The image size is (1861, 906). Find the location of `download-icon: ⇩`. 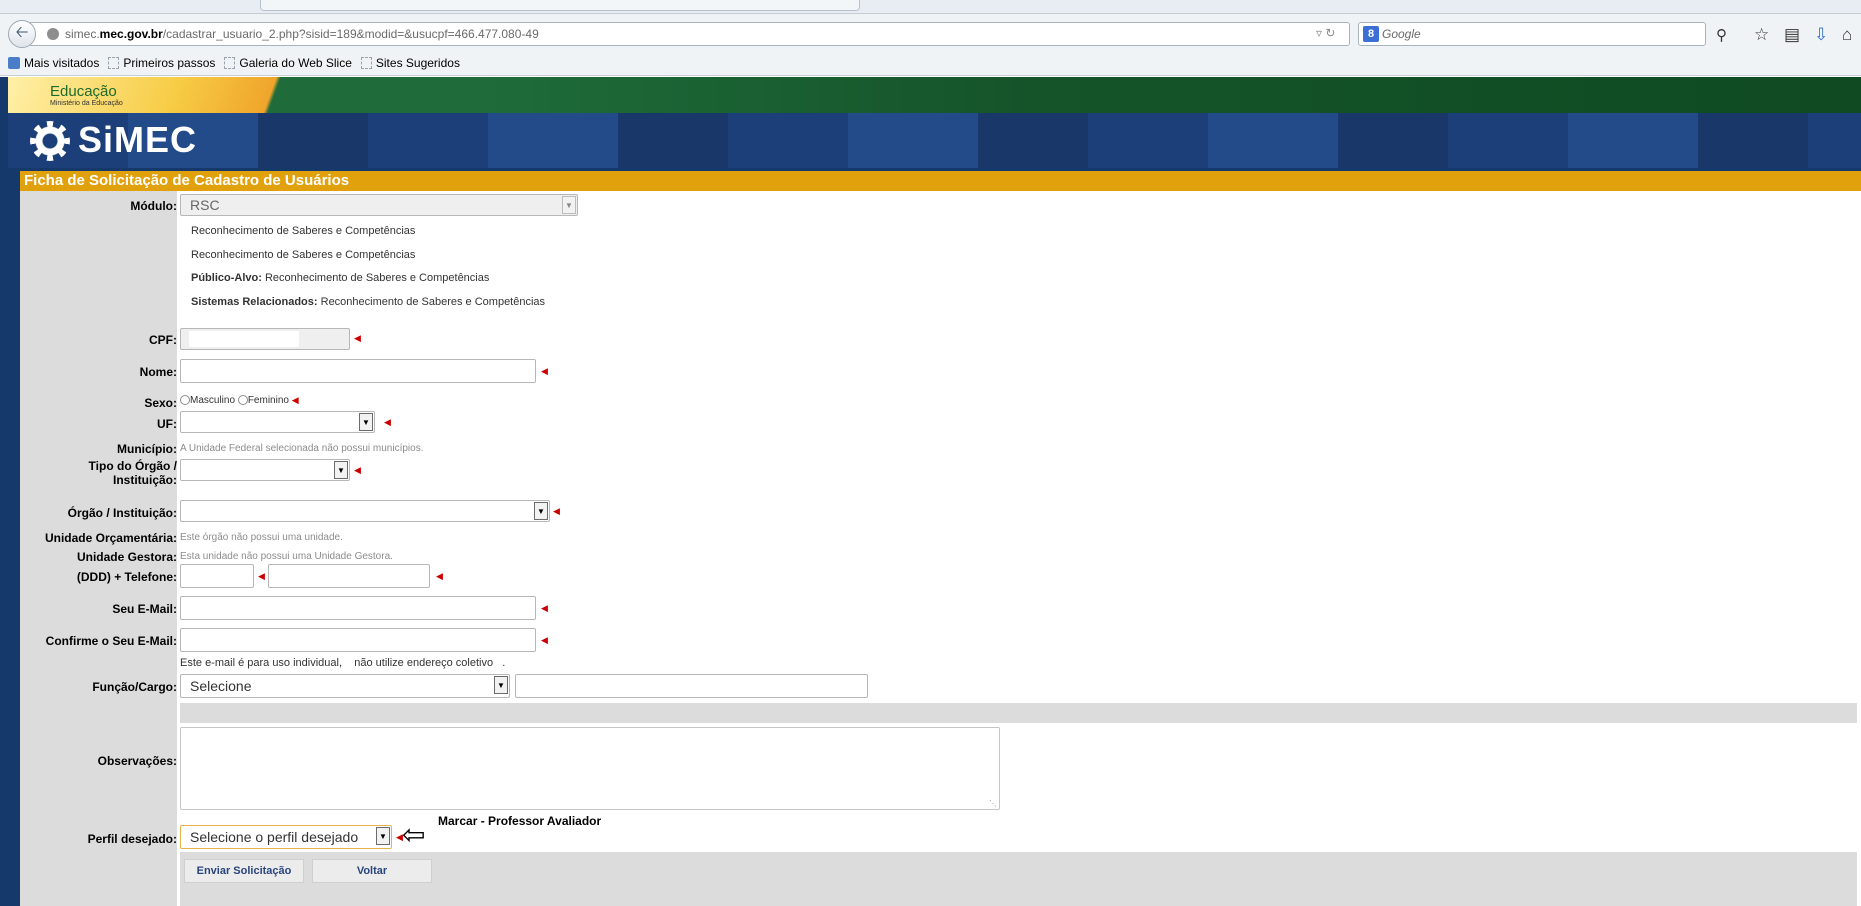

download-icon: ⇩ is located at coordinates (1821, 35).